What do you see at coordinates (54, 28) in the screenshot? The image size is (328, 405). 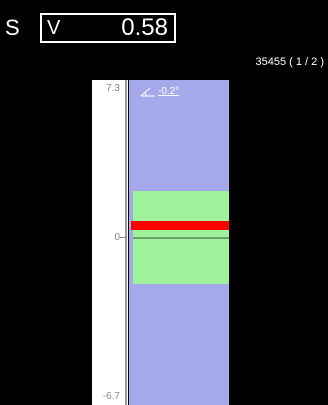 I see `value-field-label: V` at bounding box center [54, 28].